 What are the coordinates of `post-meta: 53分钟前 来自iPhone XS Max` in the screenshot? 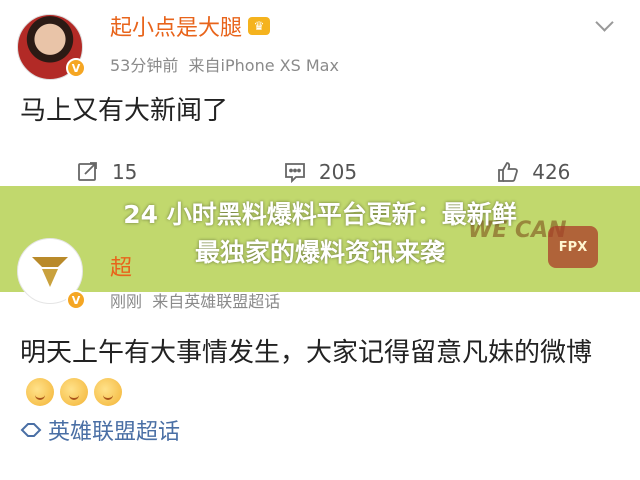 It's located at (224, 64).